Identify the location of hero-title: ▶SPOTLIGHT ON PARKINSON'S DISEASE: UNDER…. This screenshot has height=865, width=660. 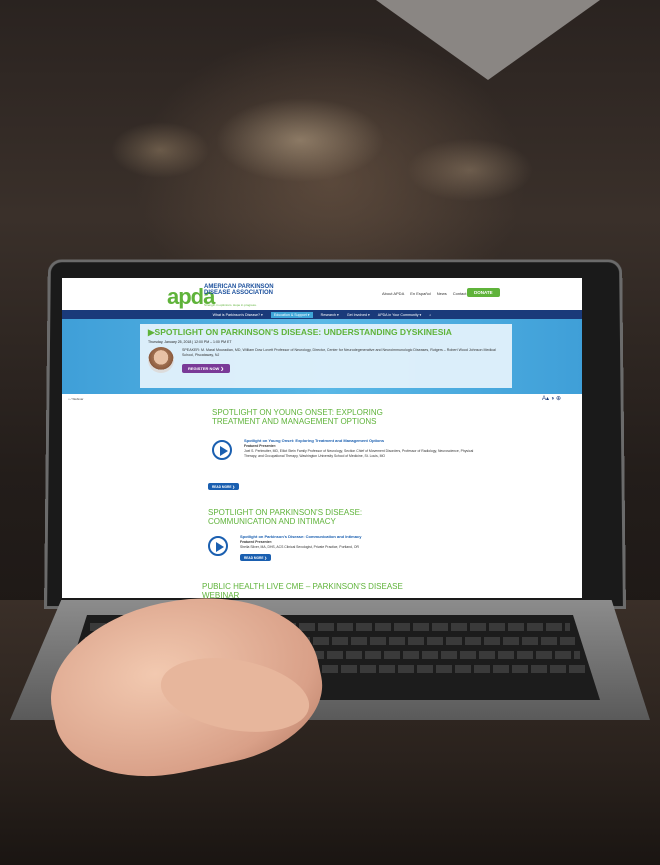
(300, 332).